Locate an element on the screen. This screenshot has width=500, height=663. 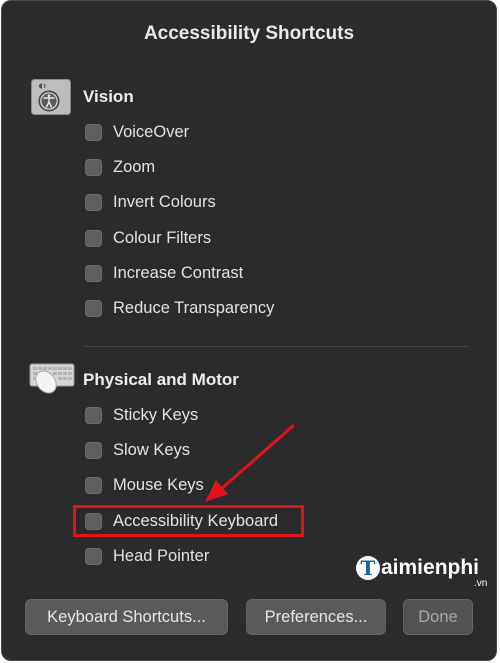
watermark-logo: T aimienphi .vn is located at coordinates (421, 572).